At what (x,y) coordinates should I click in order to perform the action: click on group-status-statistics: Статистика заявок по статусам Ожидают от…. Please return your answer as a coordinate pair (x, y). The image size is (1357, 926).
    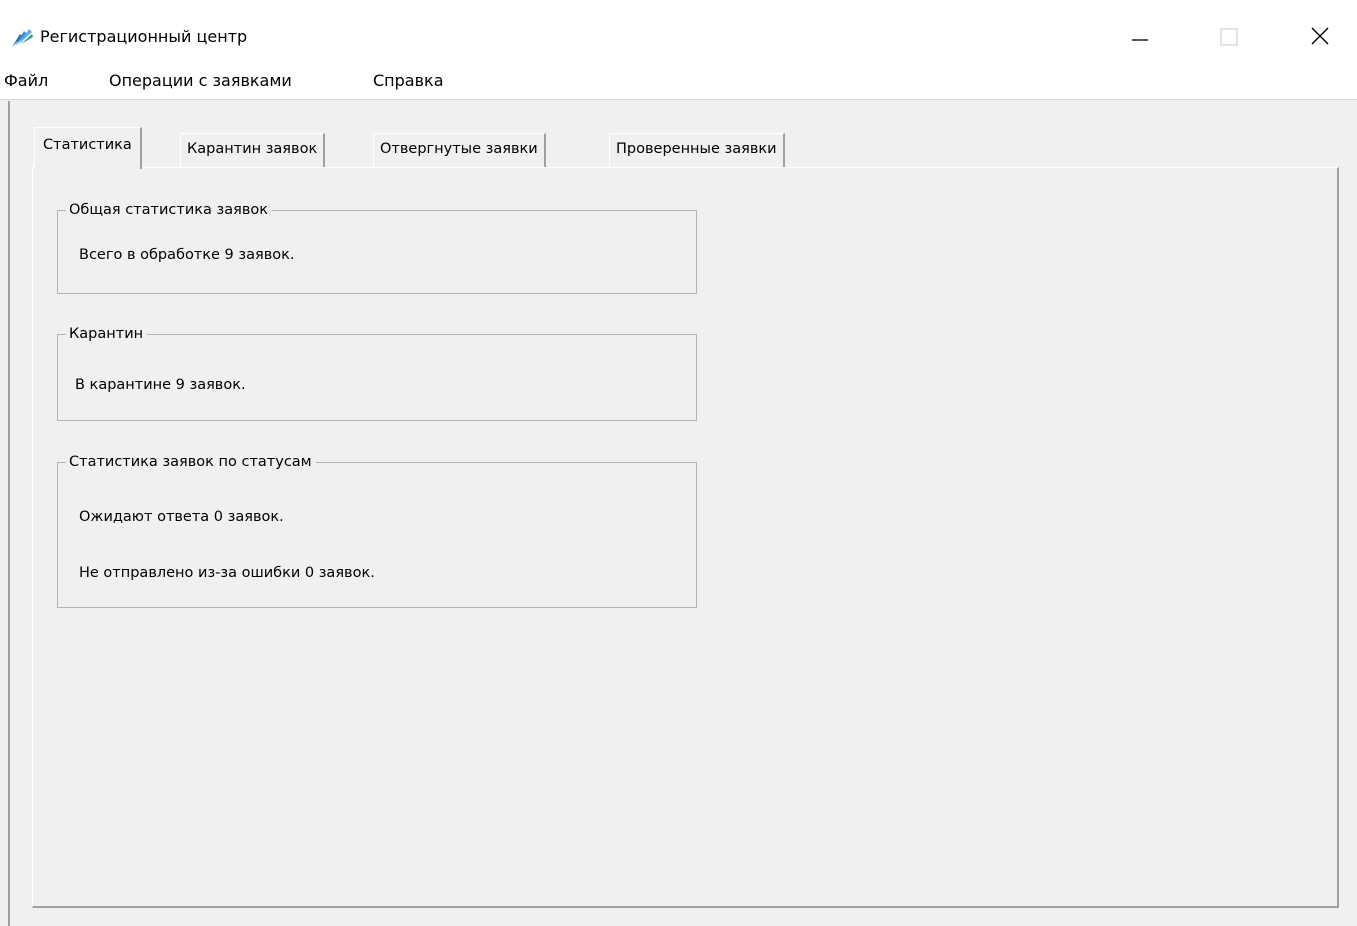
    Looking at the image, I should click on (377, 530).